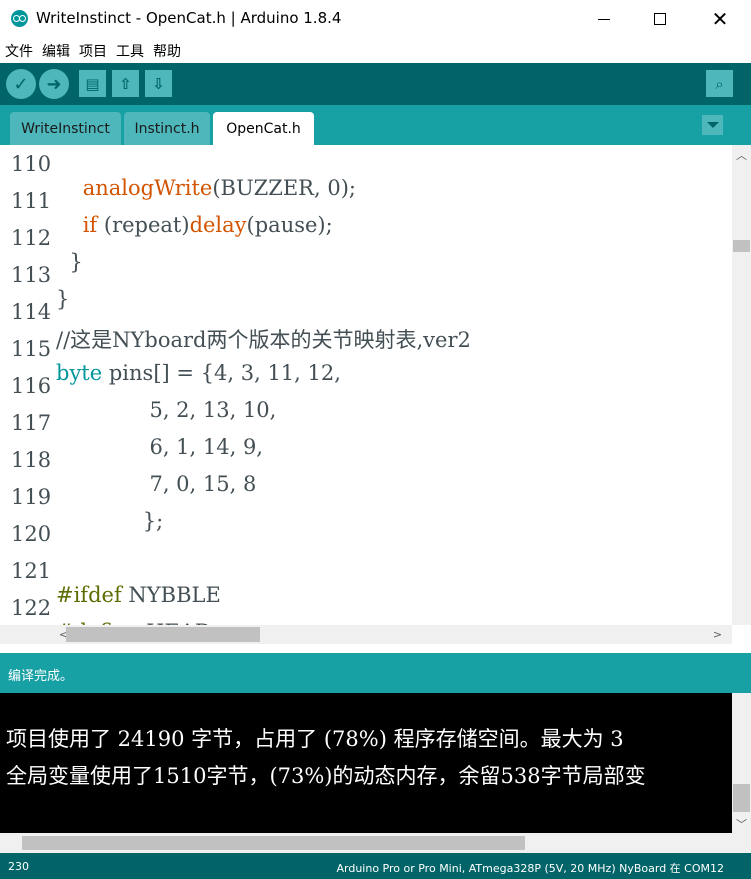  What do you see at coordinates (366, 522) in the screenshot?
I see `code-line: 120` at bounding box center [366, 522].